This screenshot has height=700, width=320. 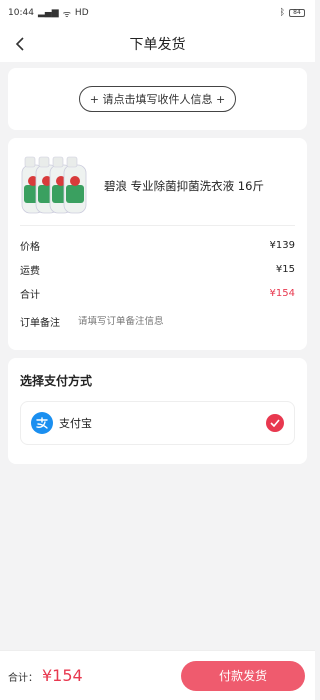 I want to click on price-label: 价格, so click(x=30, y=247).